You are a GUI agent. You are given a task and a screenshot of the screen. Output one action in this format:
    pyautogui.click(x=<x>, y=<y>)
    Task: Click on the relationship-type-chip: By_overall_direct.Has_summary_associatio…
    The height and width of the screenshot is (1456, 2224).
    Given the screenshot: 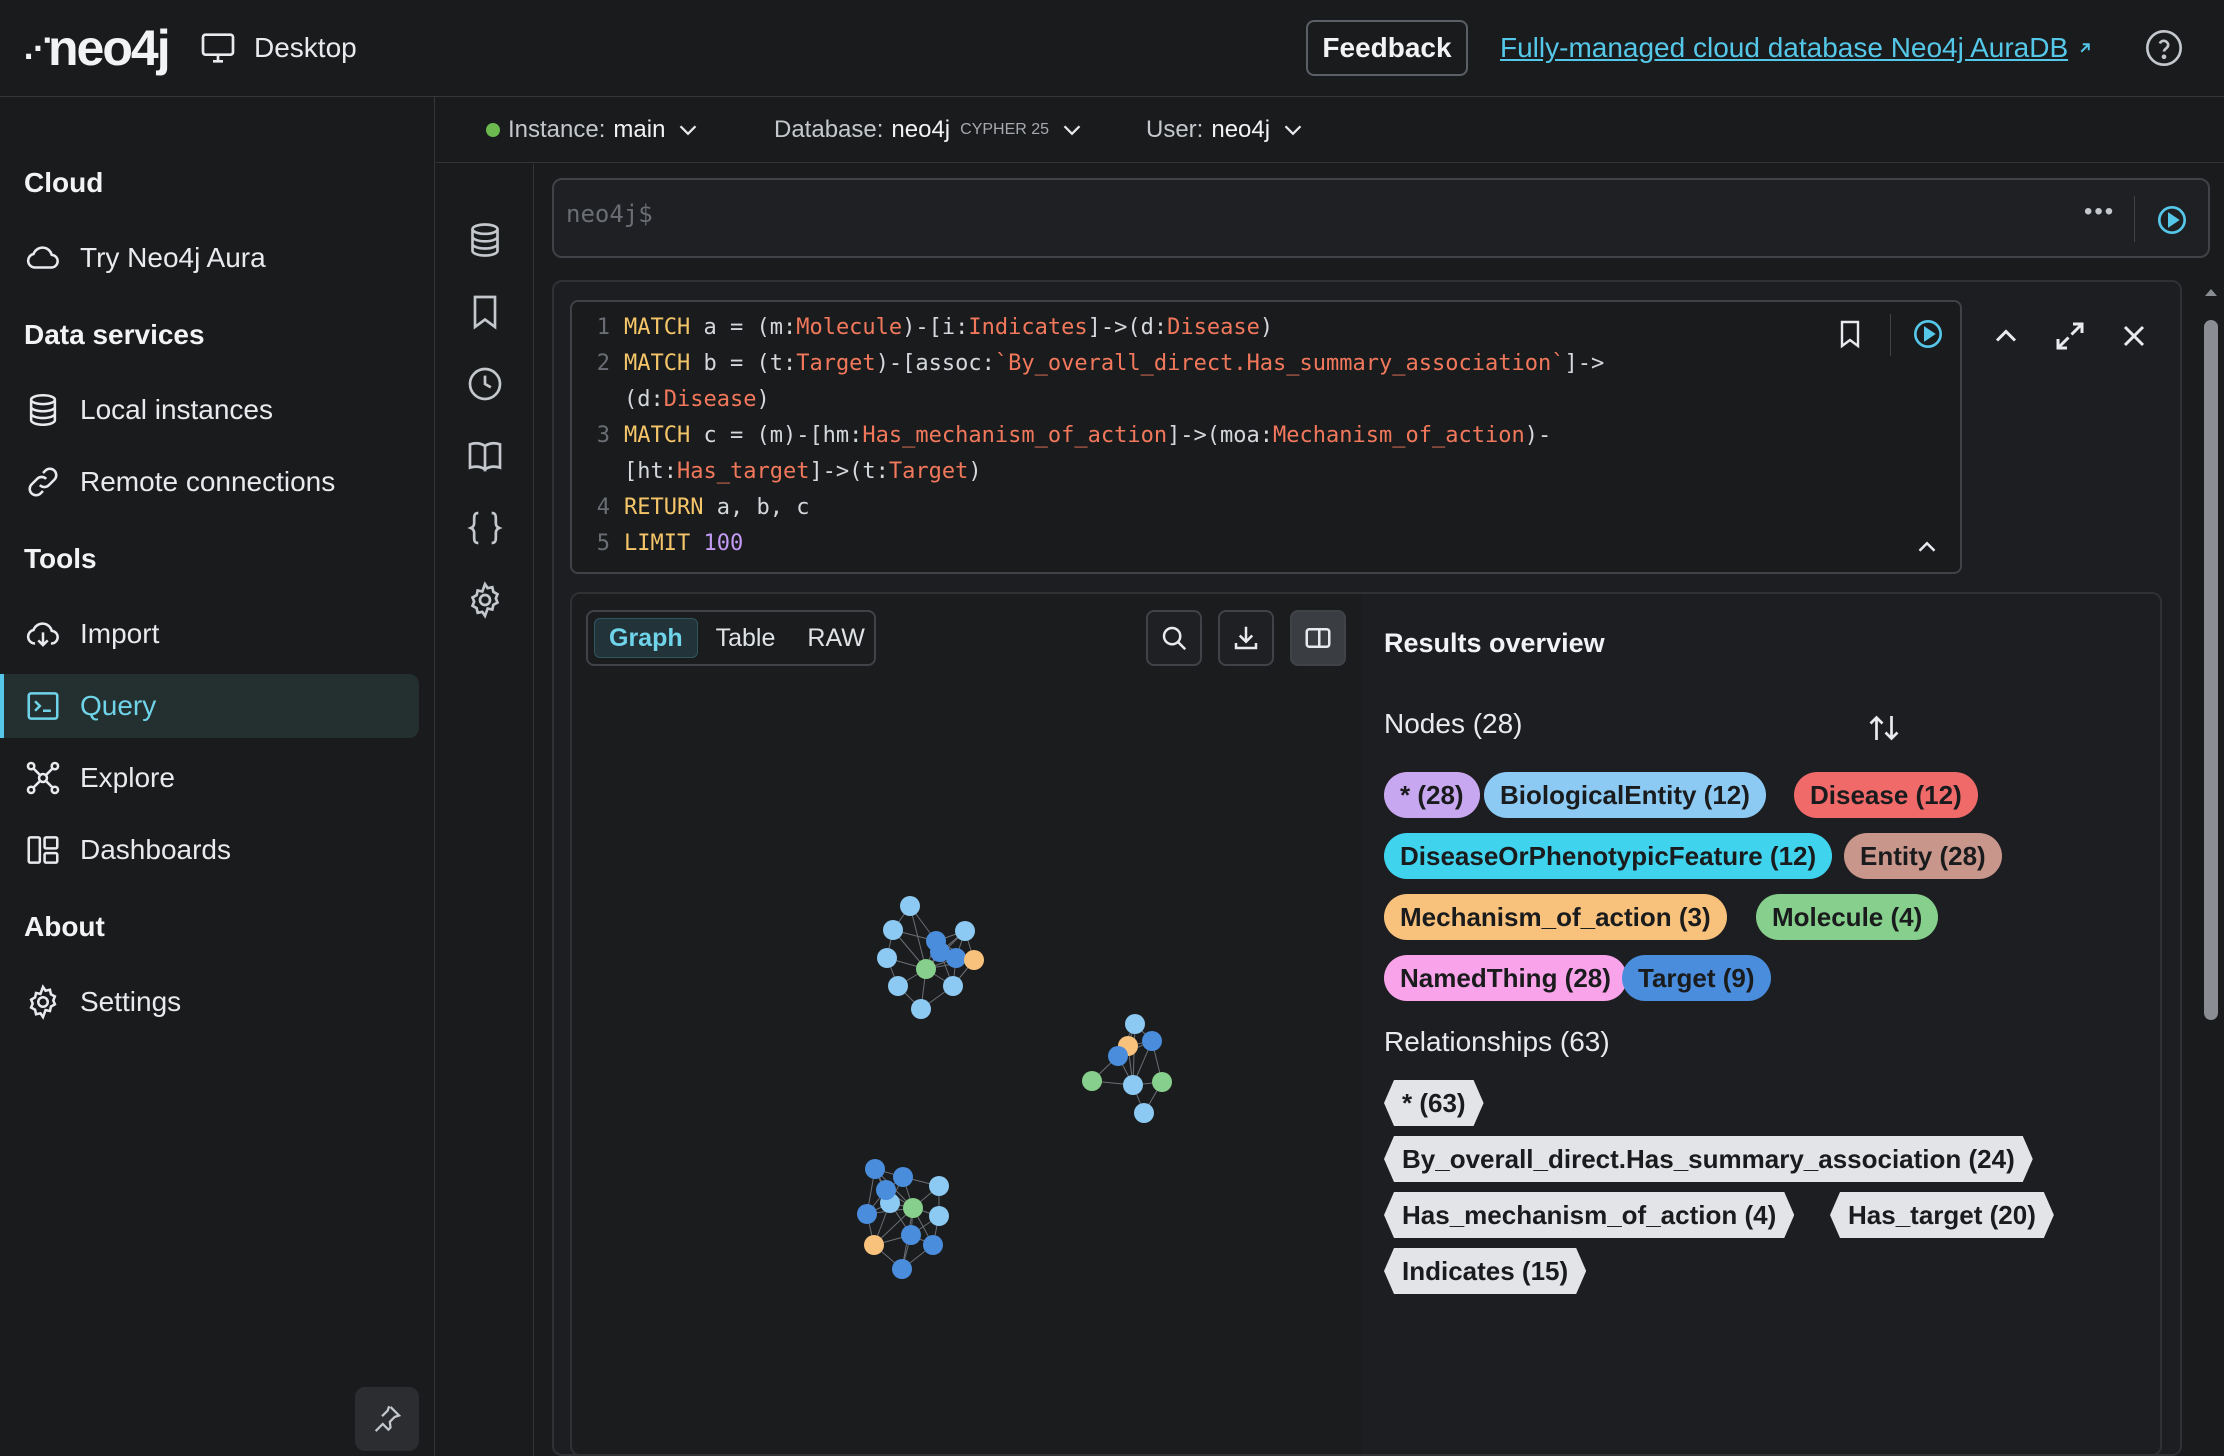 What is the action you would take?
    pyautogui.click(x=1708, y=1159)
    